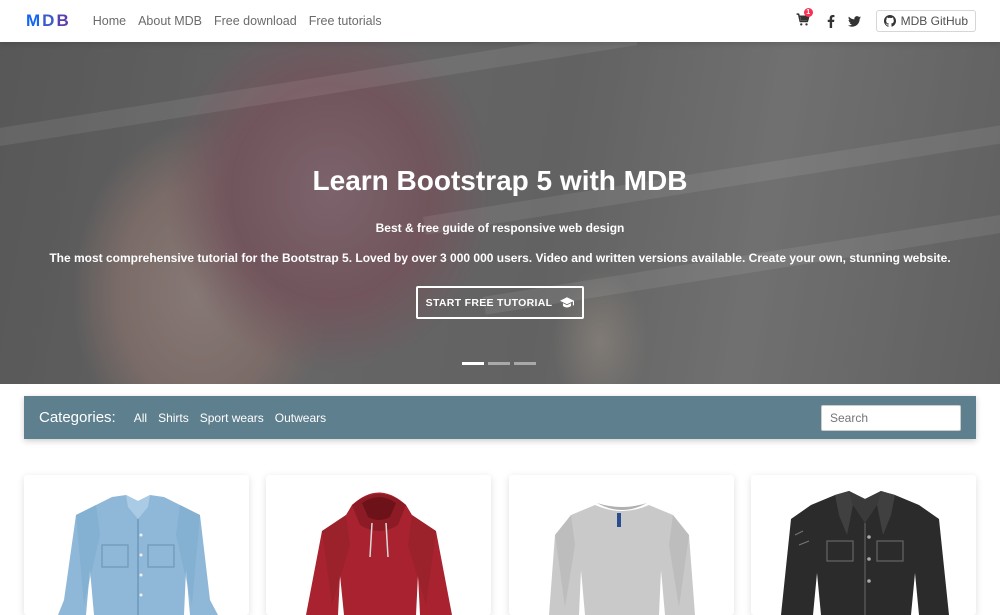  What do you see at coordinates (173, 418) in the screenshot?
I see `category-shirts: Shirts` at bounding box center [173, 418].